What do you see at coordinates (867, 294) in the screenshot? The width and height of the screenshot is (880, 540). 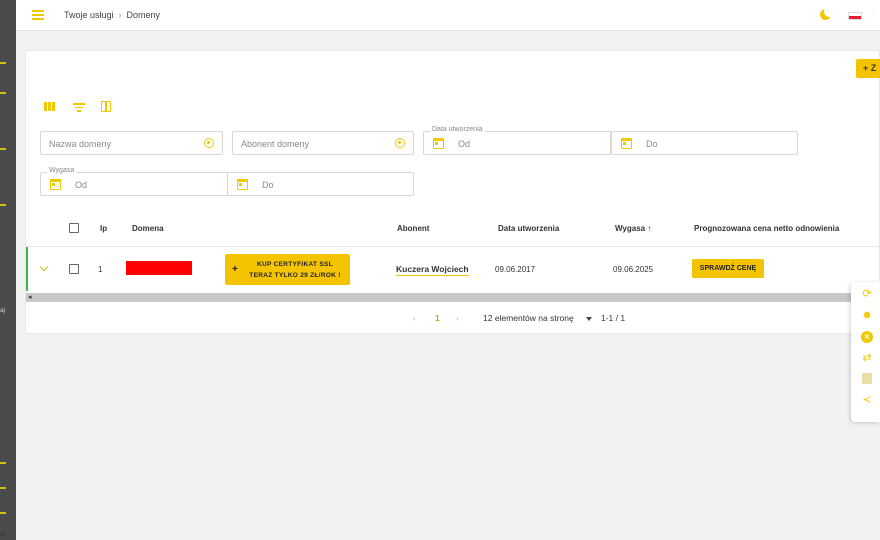 I see `refresh-icon: ⟳` at bounding box center [867, 294].